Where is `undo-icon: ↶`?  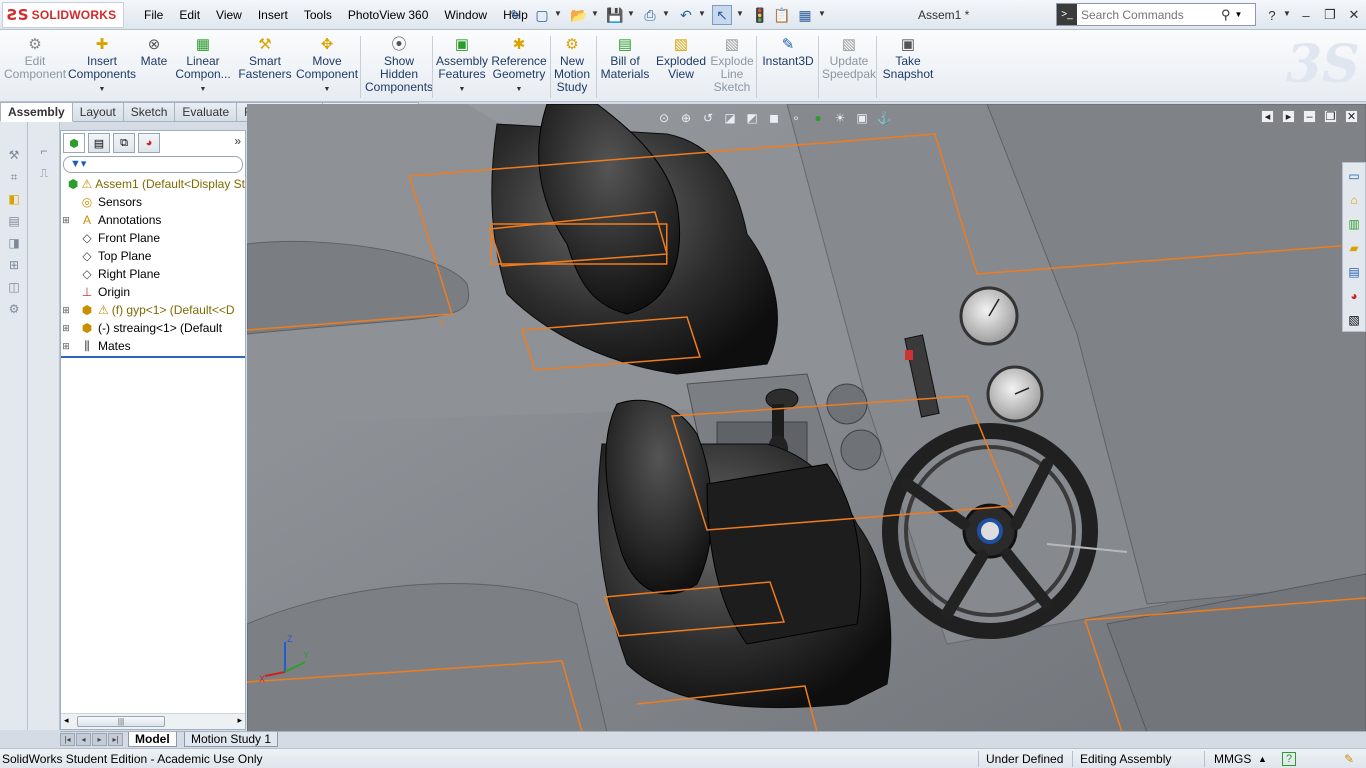 undo-icon: ↶ is located at coordinates (686, 15).